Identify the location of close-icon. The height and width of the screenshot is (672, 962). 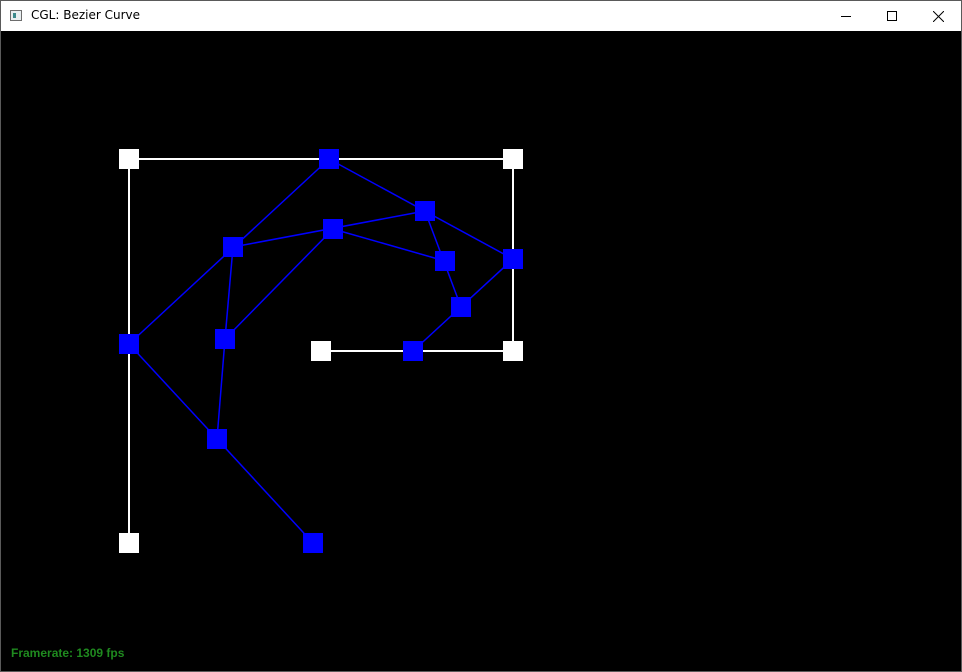
(938, 16).